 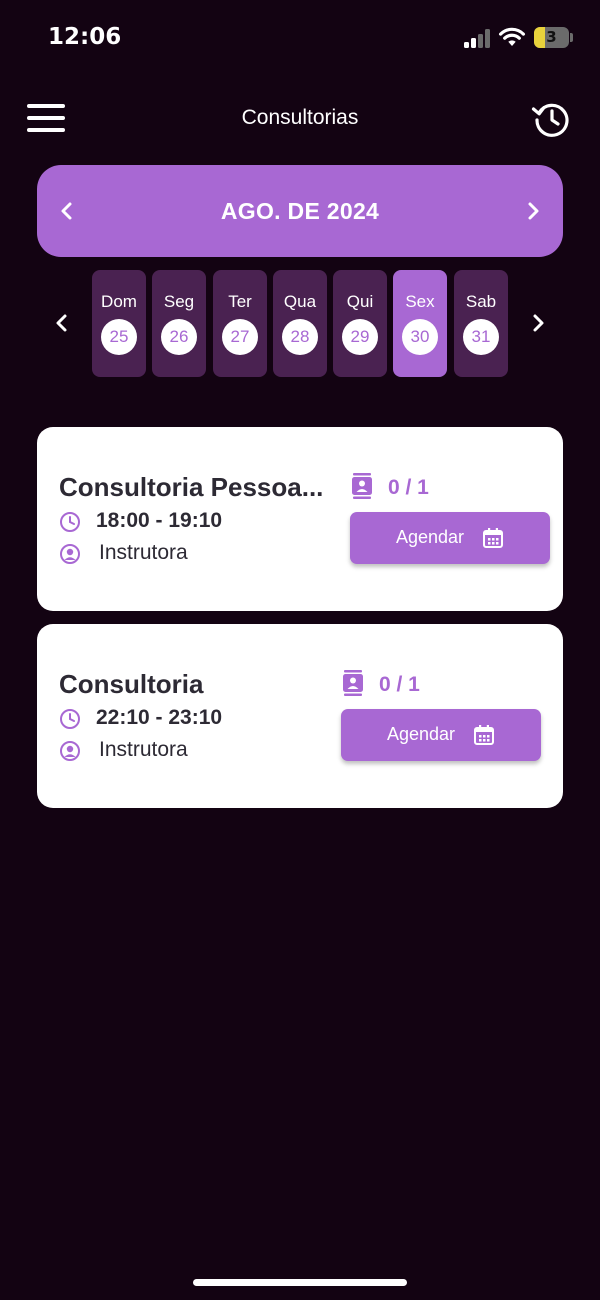 I want to click on day-name: Ter, so click(x=240, y=301).